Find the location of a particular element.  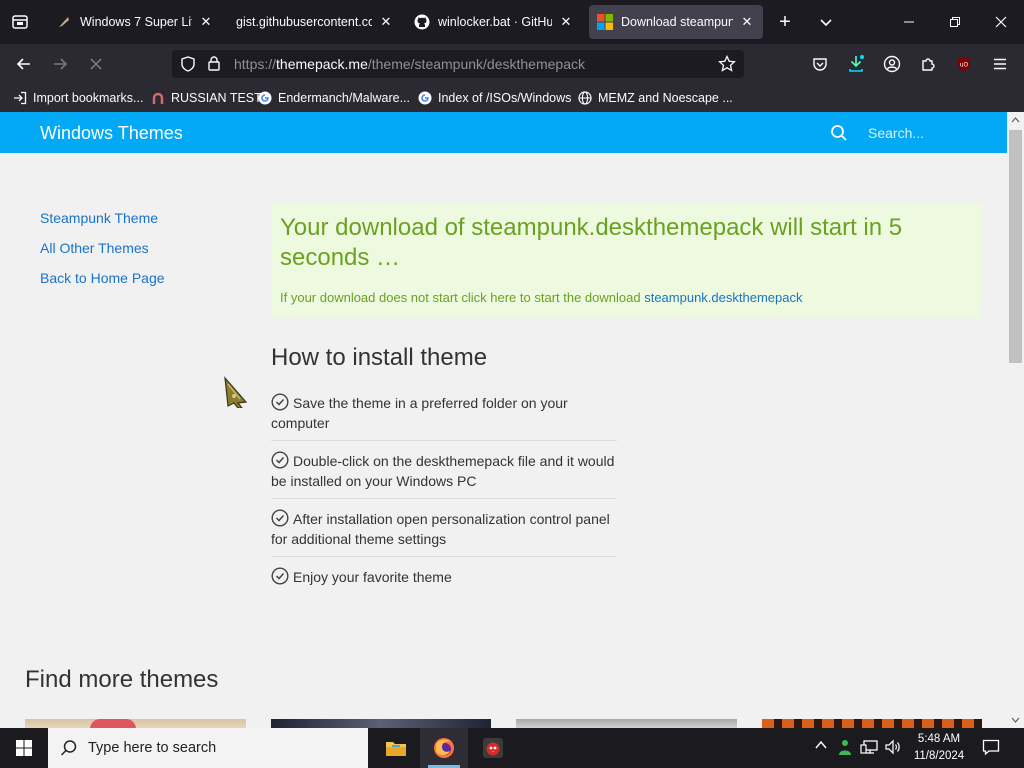

firefox-view-button is located at coordinates (20, 22).